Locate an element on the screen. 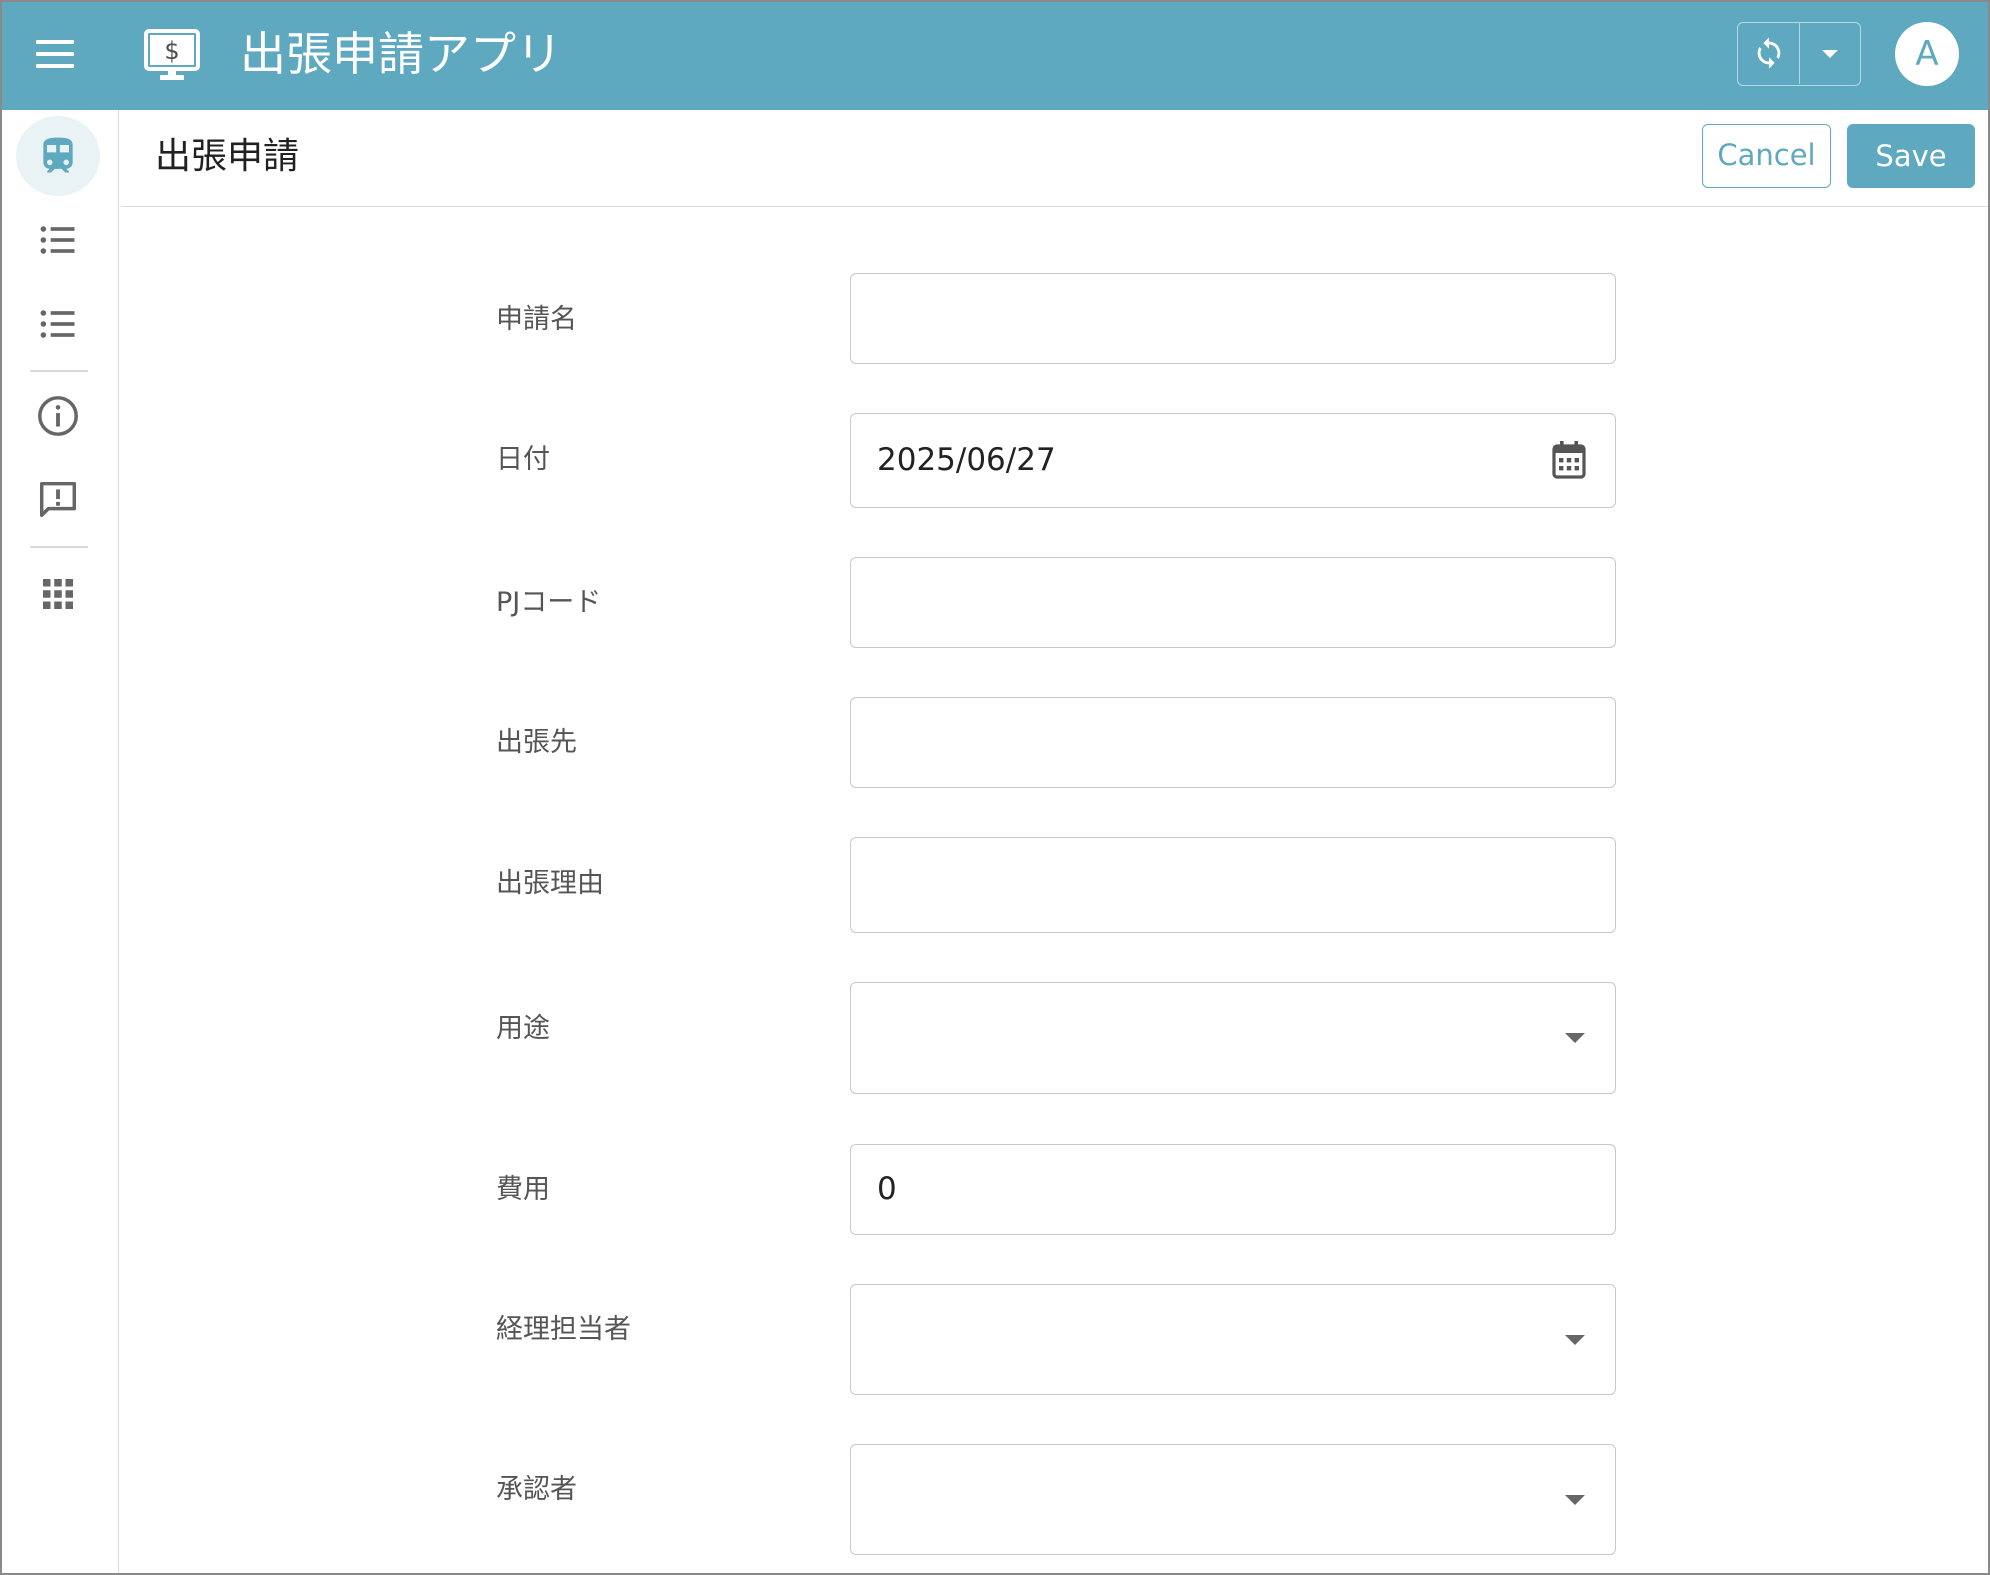  sync-icon is located at coordinates (1769, 53).